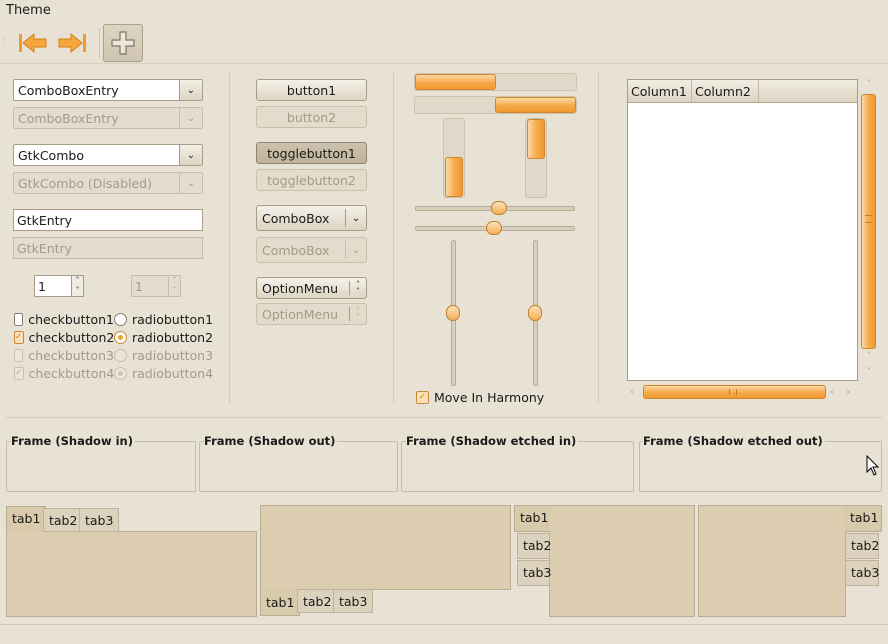  I want to click on optionmenu-1: OptionMenu ˄ ˅, so click(311, 288).